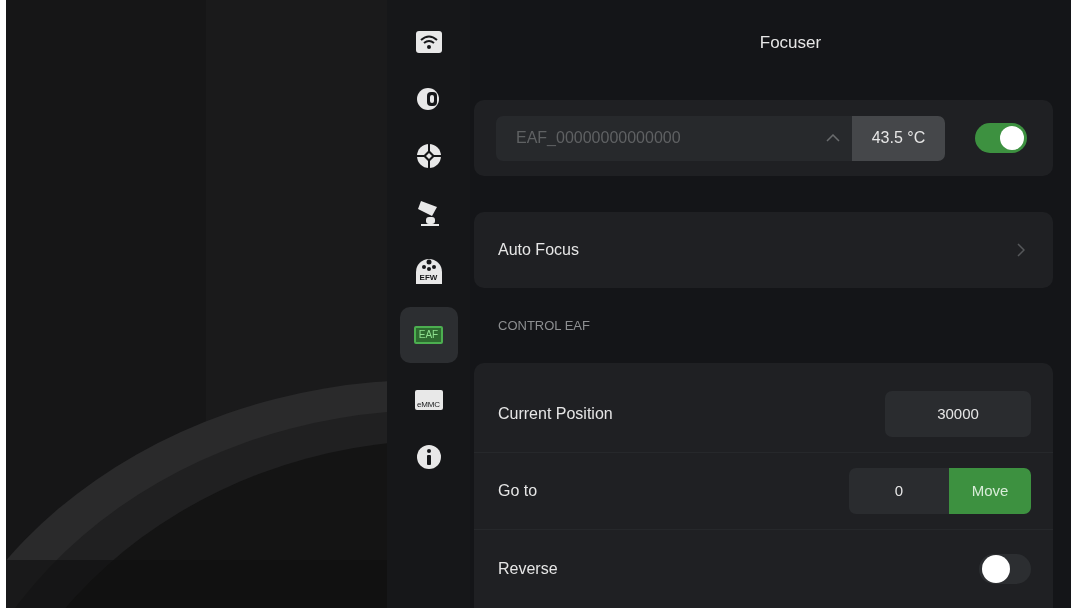 The height and width of the screenshot is (608, 1071). Describe the element at coordinates (428, 213) in the screenshot. I see `telescope-icon` at that location.